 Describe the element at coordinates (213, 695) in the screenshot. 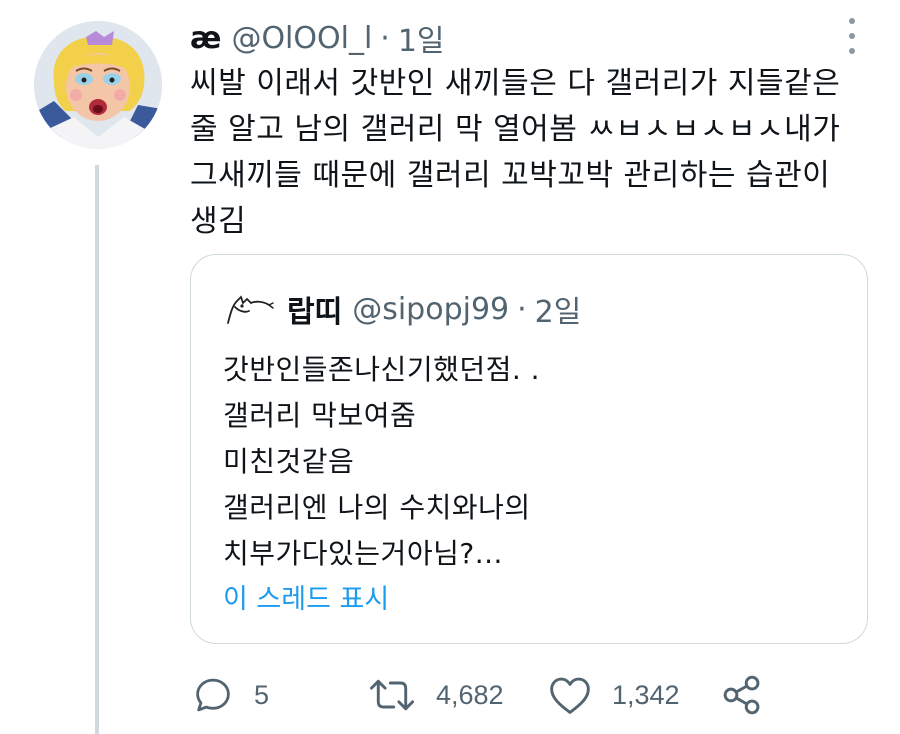

I see `reply-icon` at that location.